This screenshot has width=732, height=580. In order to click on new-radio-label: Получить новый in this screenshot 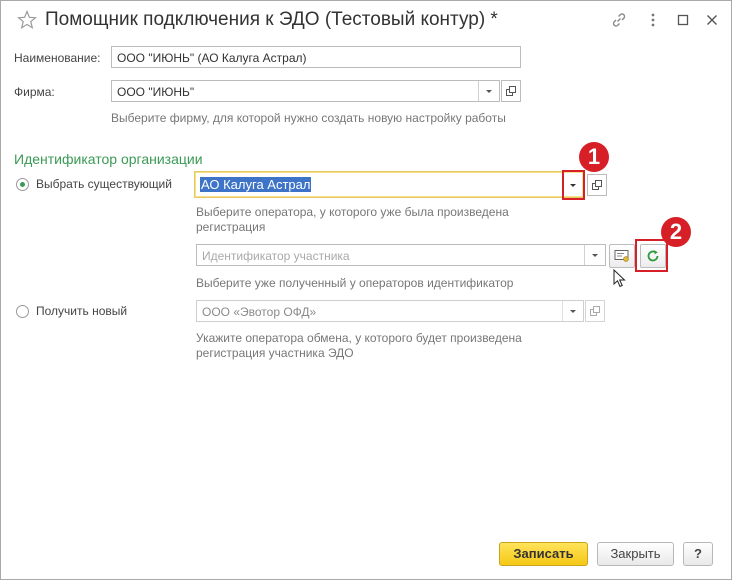, I will do `click(81, 311)`.